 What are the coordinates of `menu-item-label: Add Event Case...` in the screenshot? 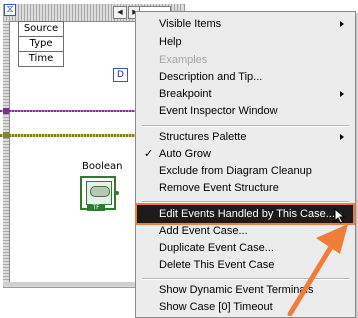 It's located at (203, 231).